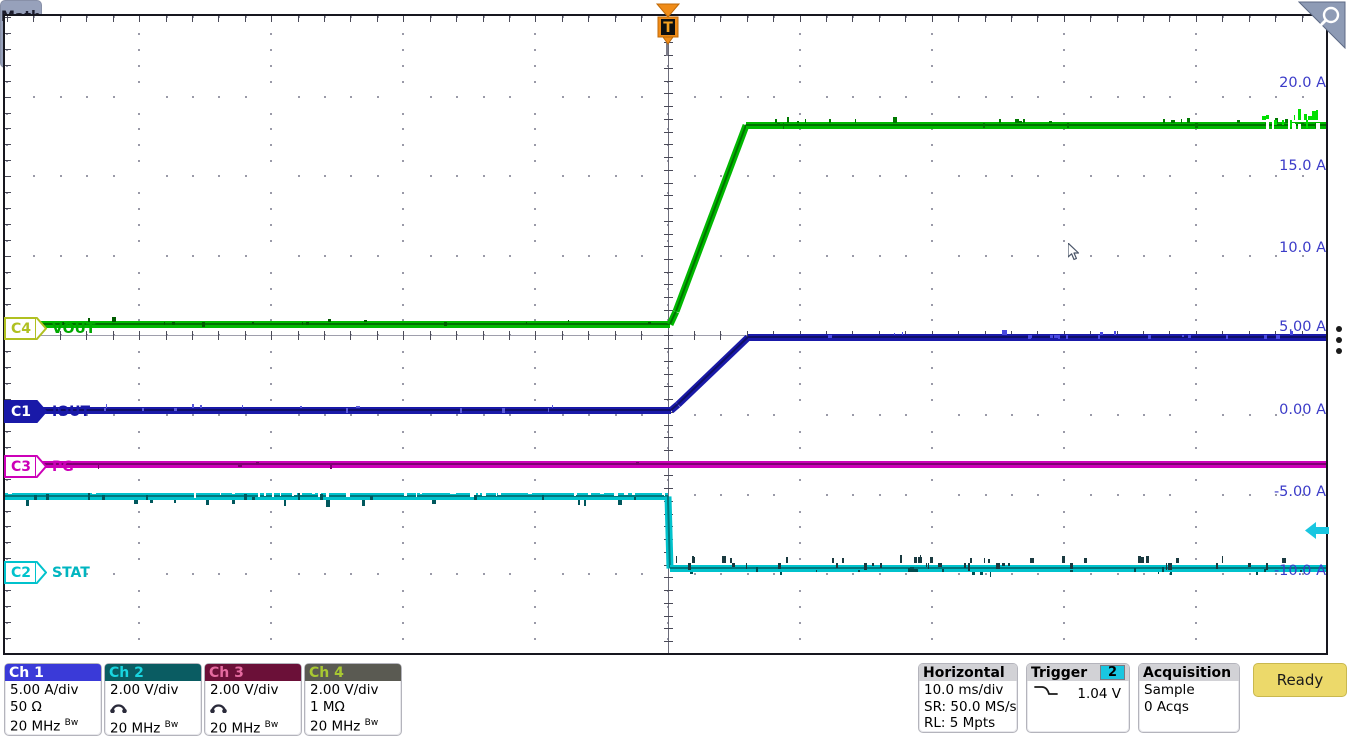  What do you see at coordinates (1299, 571) in the screenshot?
I see `axis-label-6: -10.0 A` at bounding box center [1299, 571].